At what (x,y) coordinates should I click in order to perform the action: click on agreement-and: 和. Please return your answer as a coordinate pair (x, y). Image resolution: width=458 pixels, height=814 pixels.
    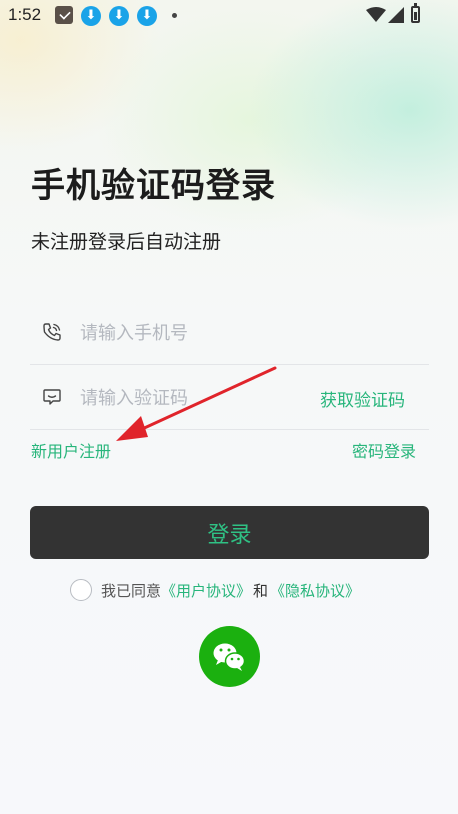
    Looking at the image, I should click on (261, 590).